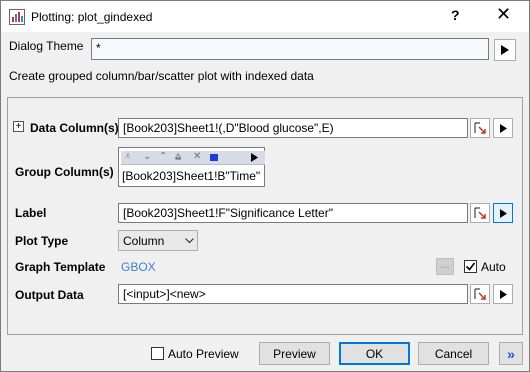 Image resolution: width=530 pixels, height=372 pixels. I want to click on output-menu-button, so click(503, 294).